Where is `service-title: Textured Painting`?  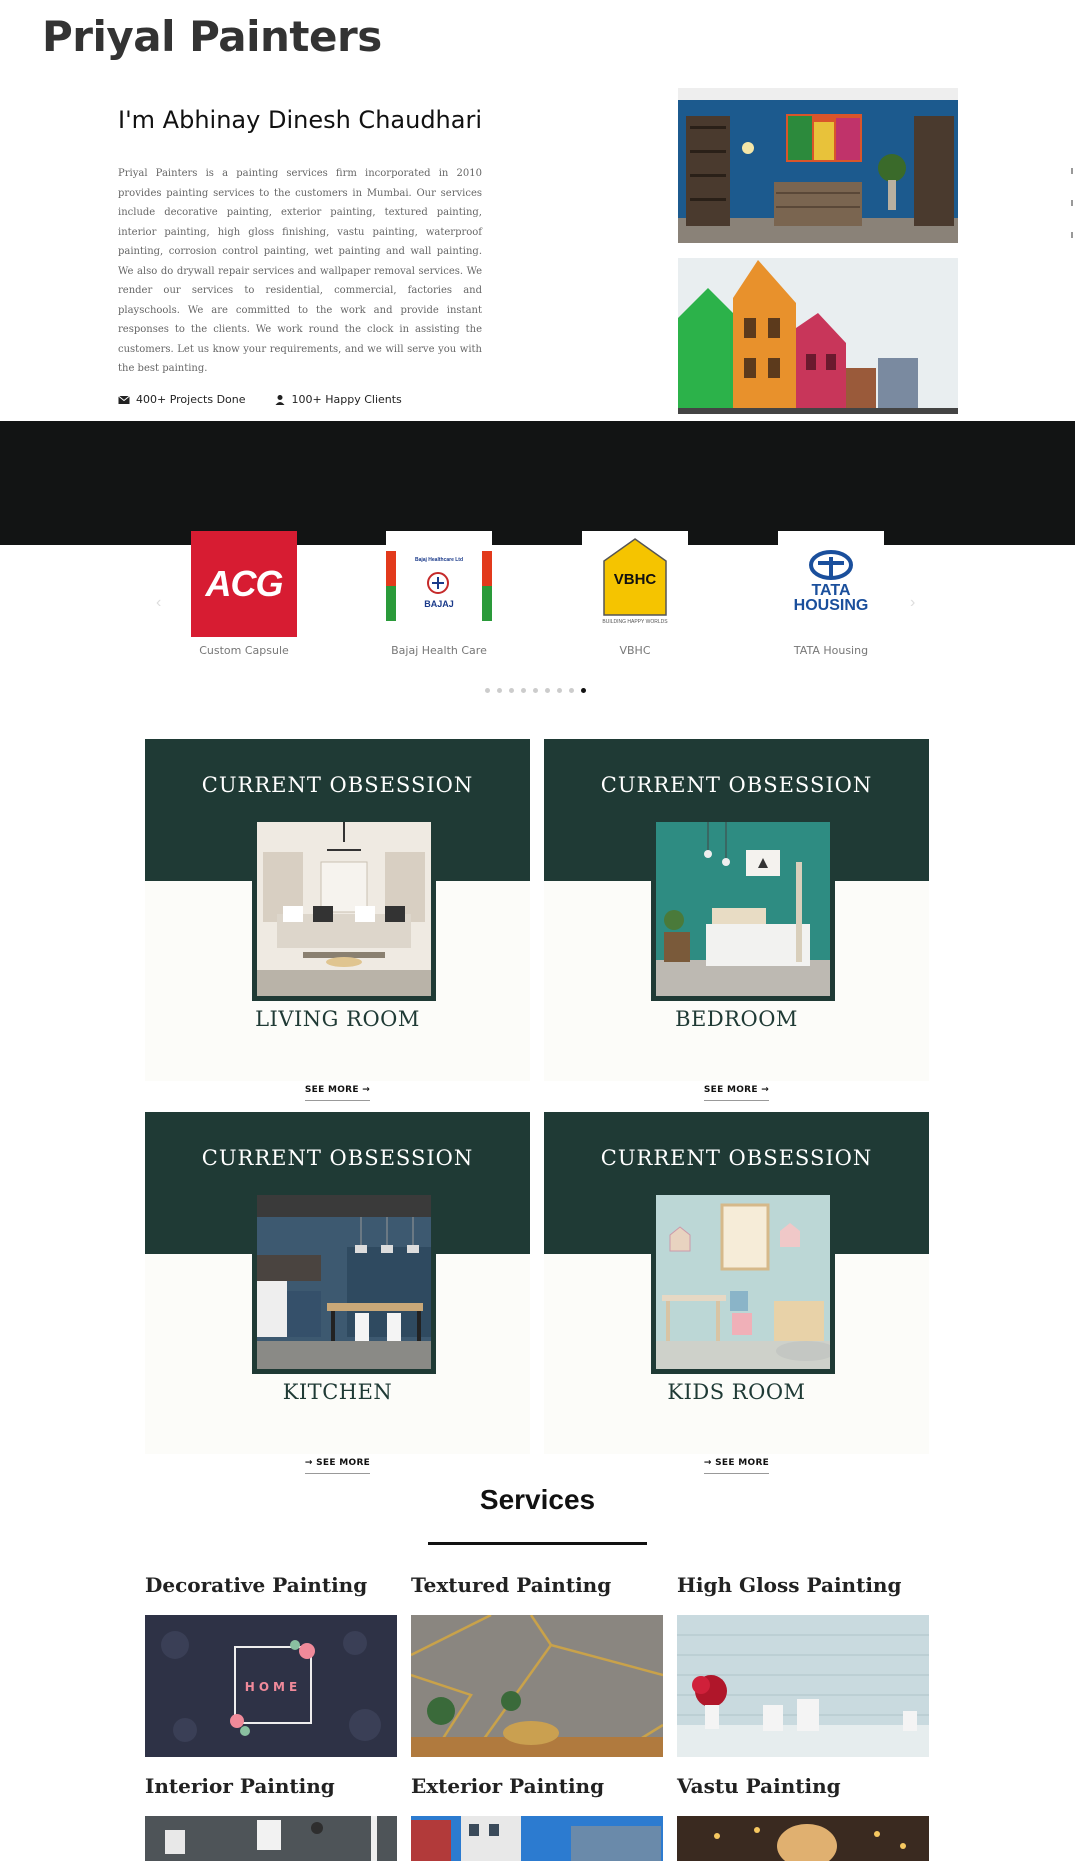
service-title: Textured Painting is located at coordinates (511, 1585).